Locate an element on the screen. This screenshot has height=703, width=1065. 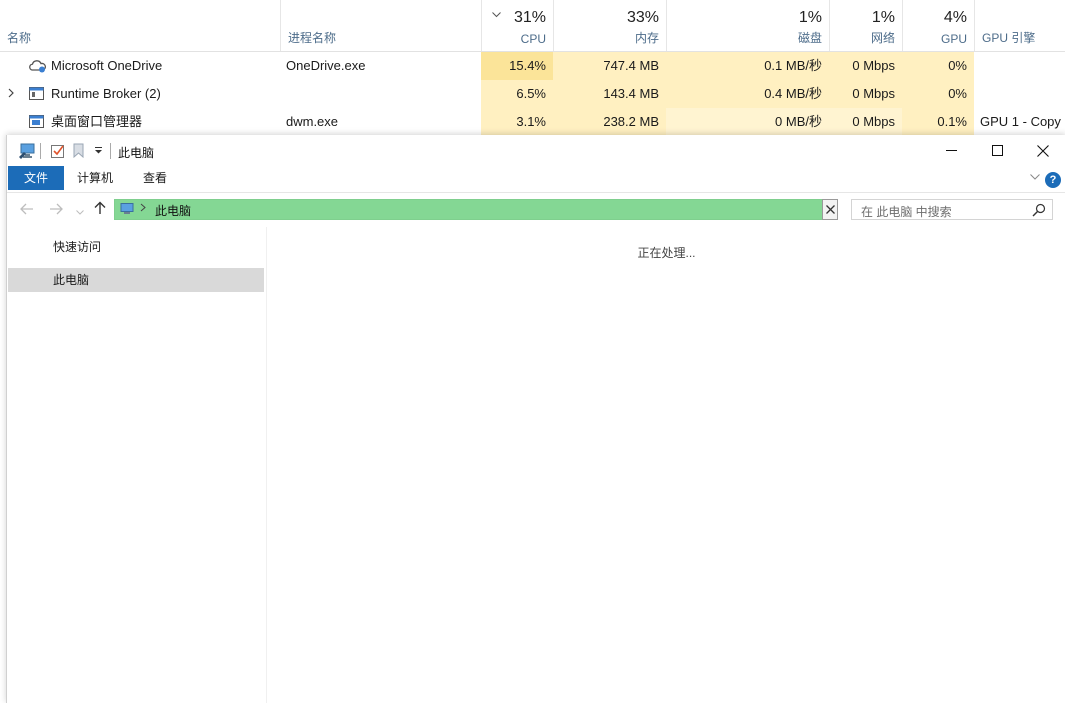
column-gpu-engine: GPU 引擎 is located at coordinates (1019, 25).